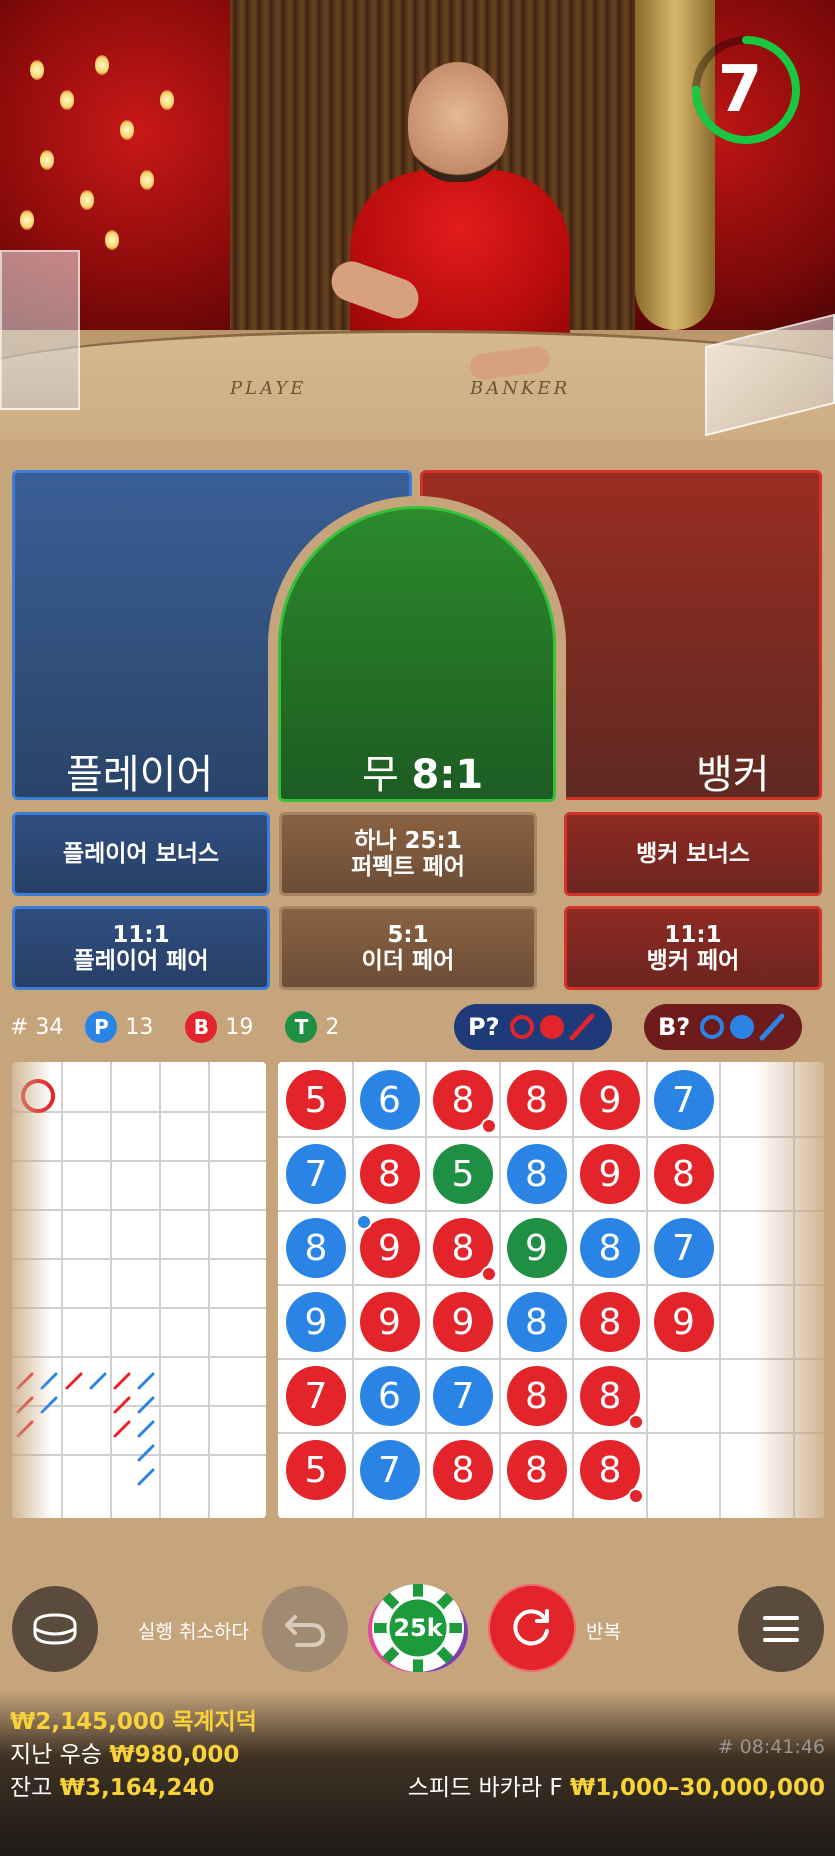 Image resolution: width=835 pixels, height=1856 pixels. I want to click on total-bet: ₩2,145,000 목계지덕, so click(133, 1719).